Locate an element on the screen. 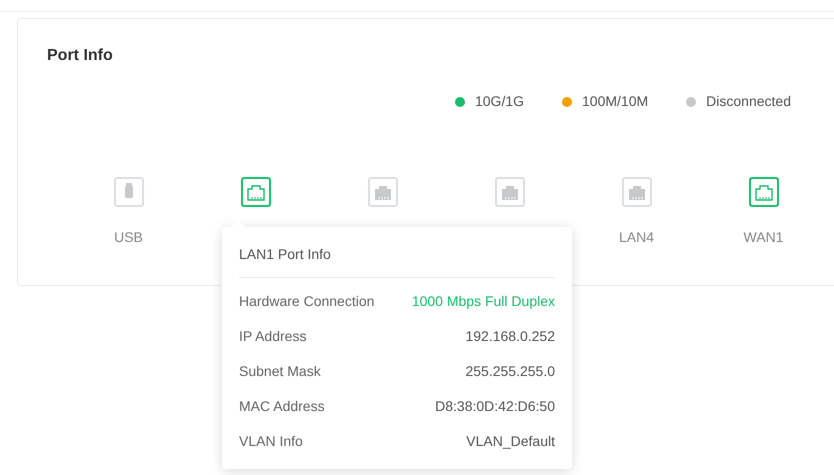 This screenshot has width=834, height=475. info-label: MAC Address is located at coordinates (282, 406).